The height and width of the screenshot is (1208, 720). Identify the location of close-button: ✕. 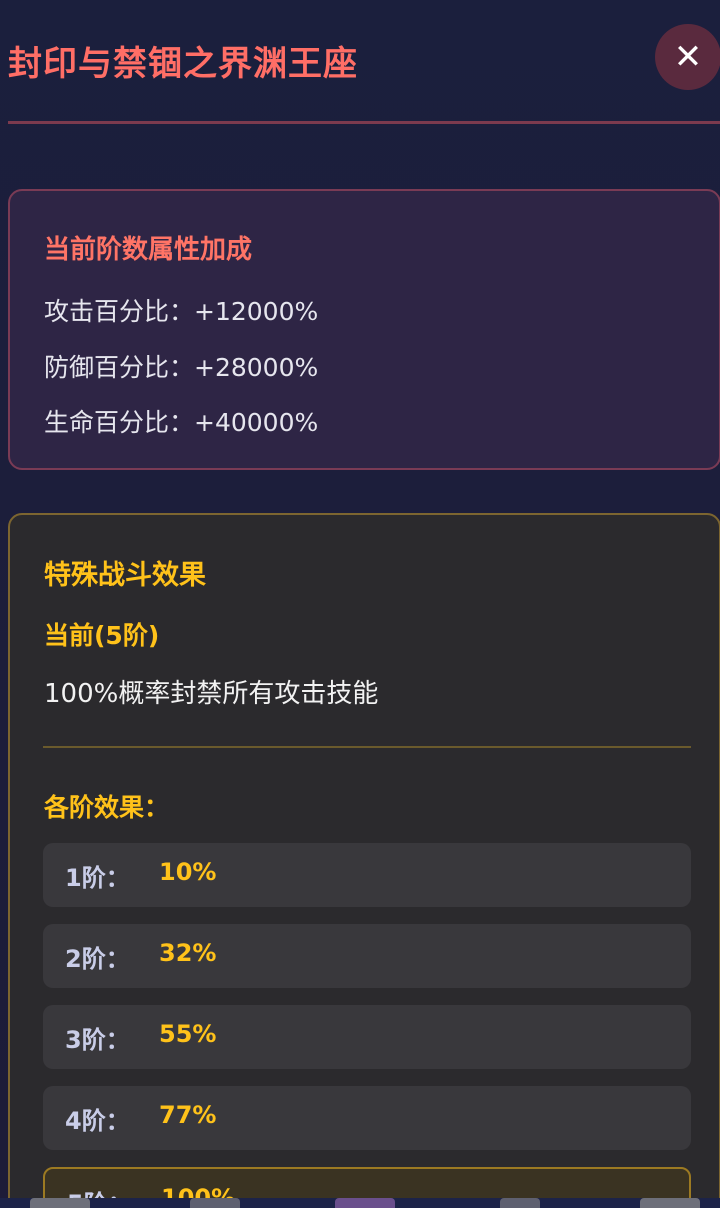
(687, 57).